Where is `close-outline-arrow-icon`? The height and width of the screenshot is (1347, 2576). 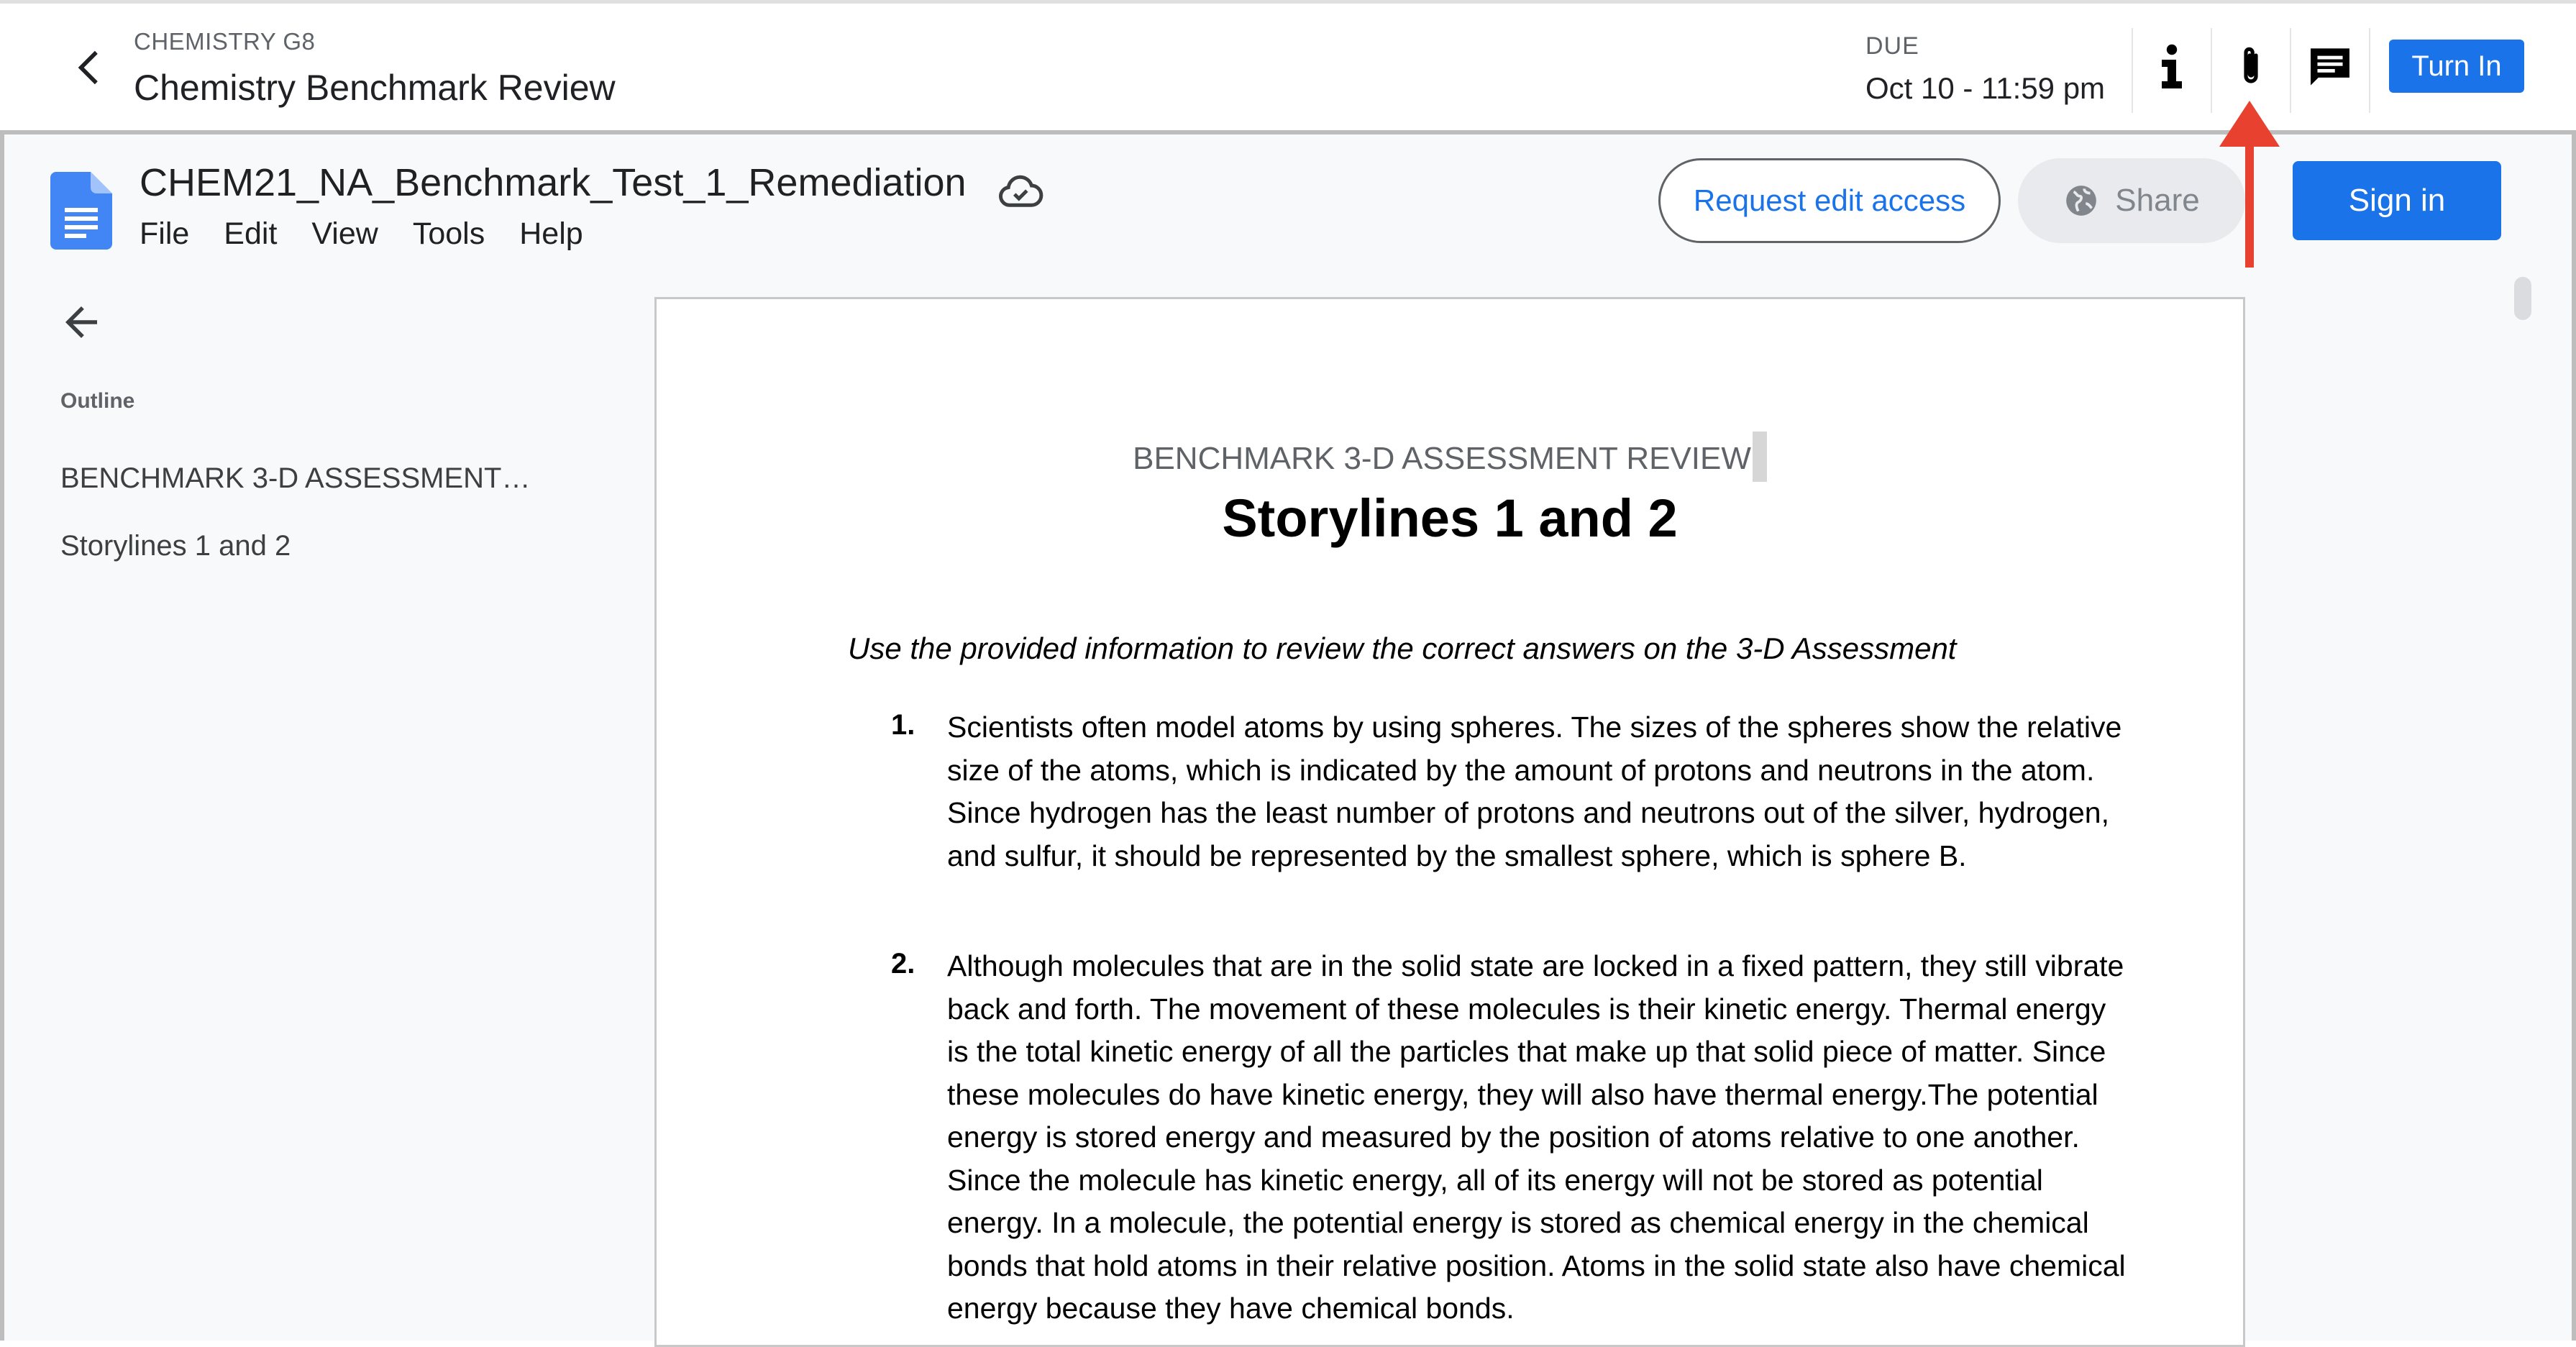 close-outline-arrow-icon is located at coordinates (81, 322).